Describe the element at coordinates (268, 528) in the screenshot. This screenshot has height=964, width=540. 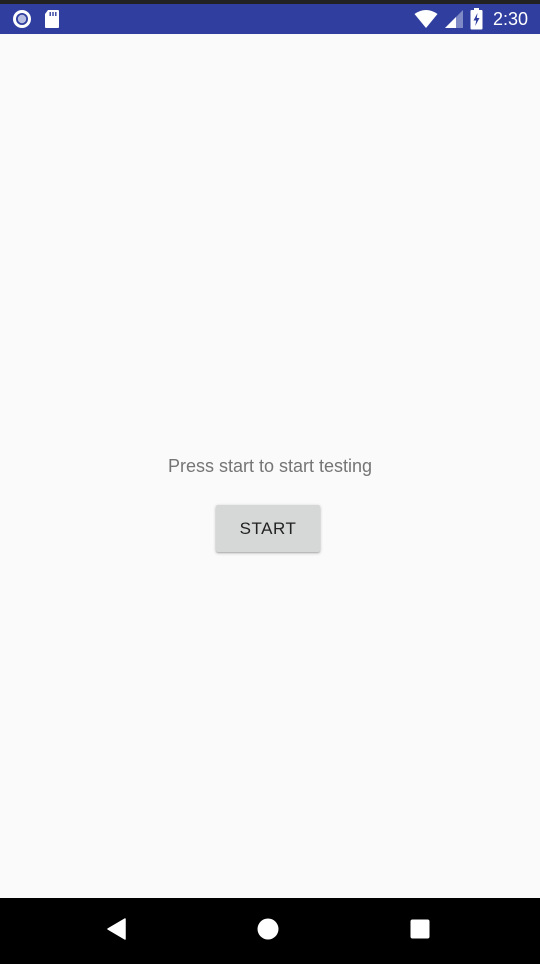
I see `start-button: START` at that location.